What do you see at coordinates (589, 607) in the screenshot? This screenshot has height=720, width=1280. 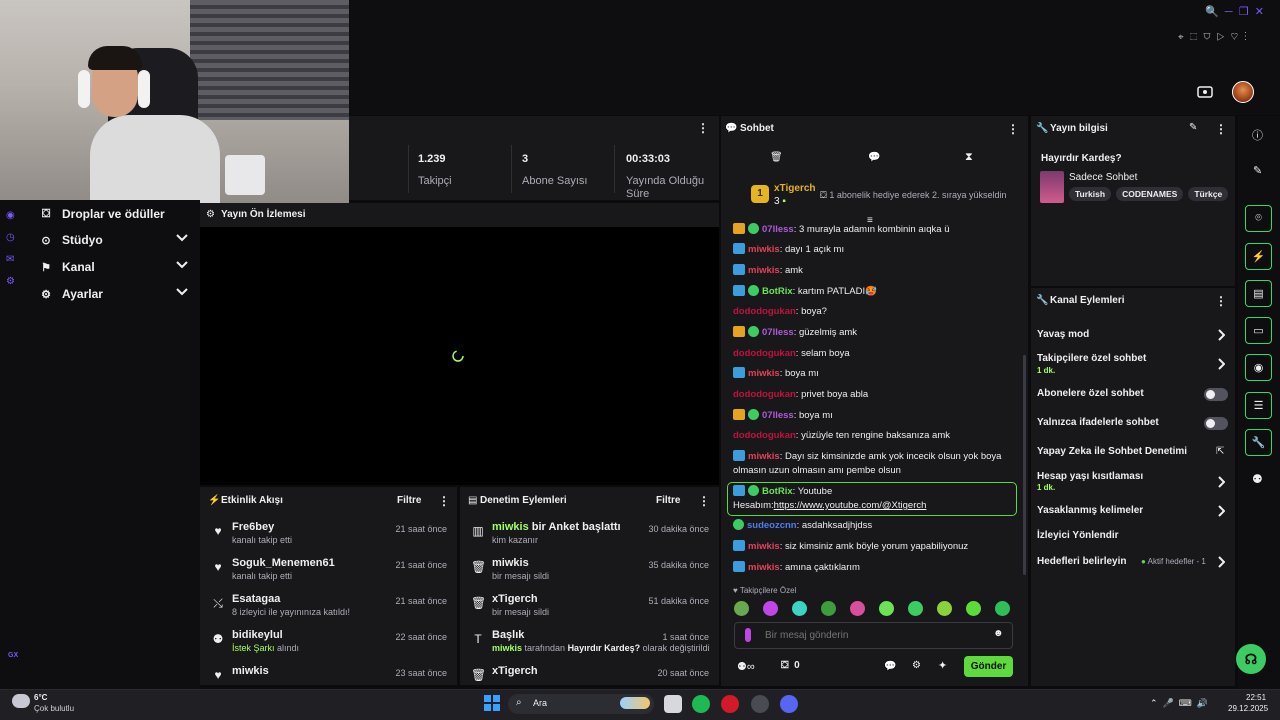 I see `moderation-item: 🗑 xTigerch bir mesajı sildi 51 dakika önce` at bounding box center [589, 607].